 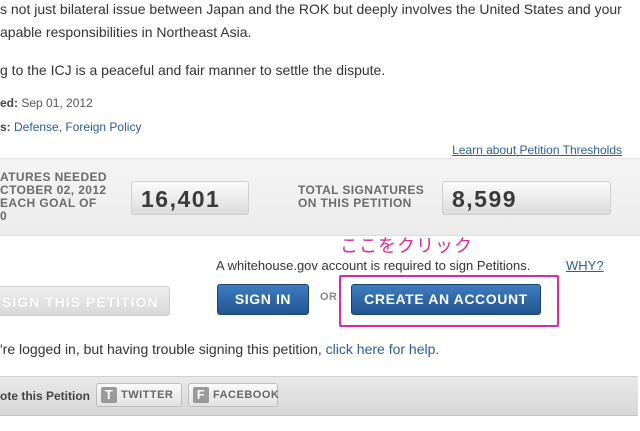 I want to click on twitter-share-label: TWITTER, so click(x=147, y=395).